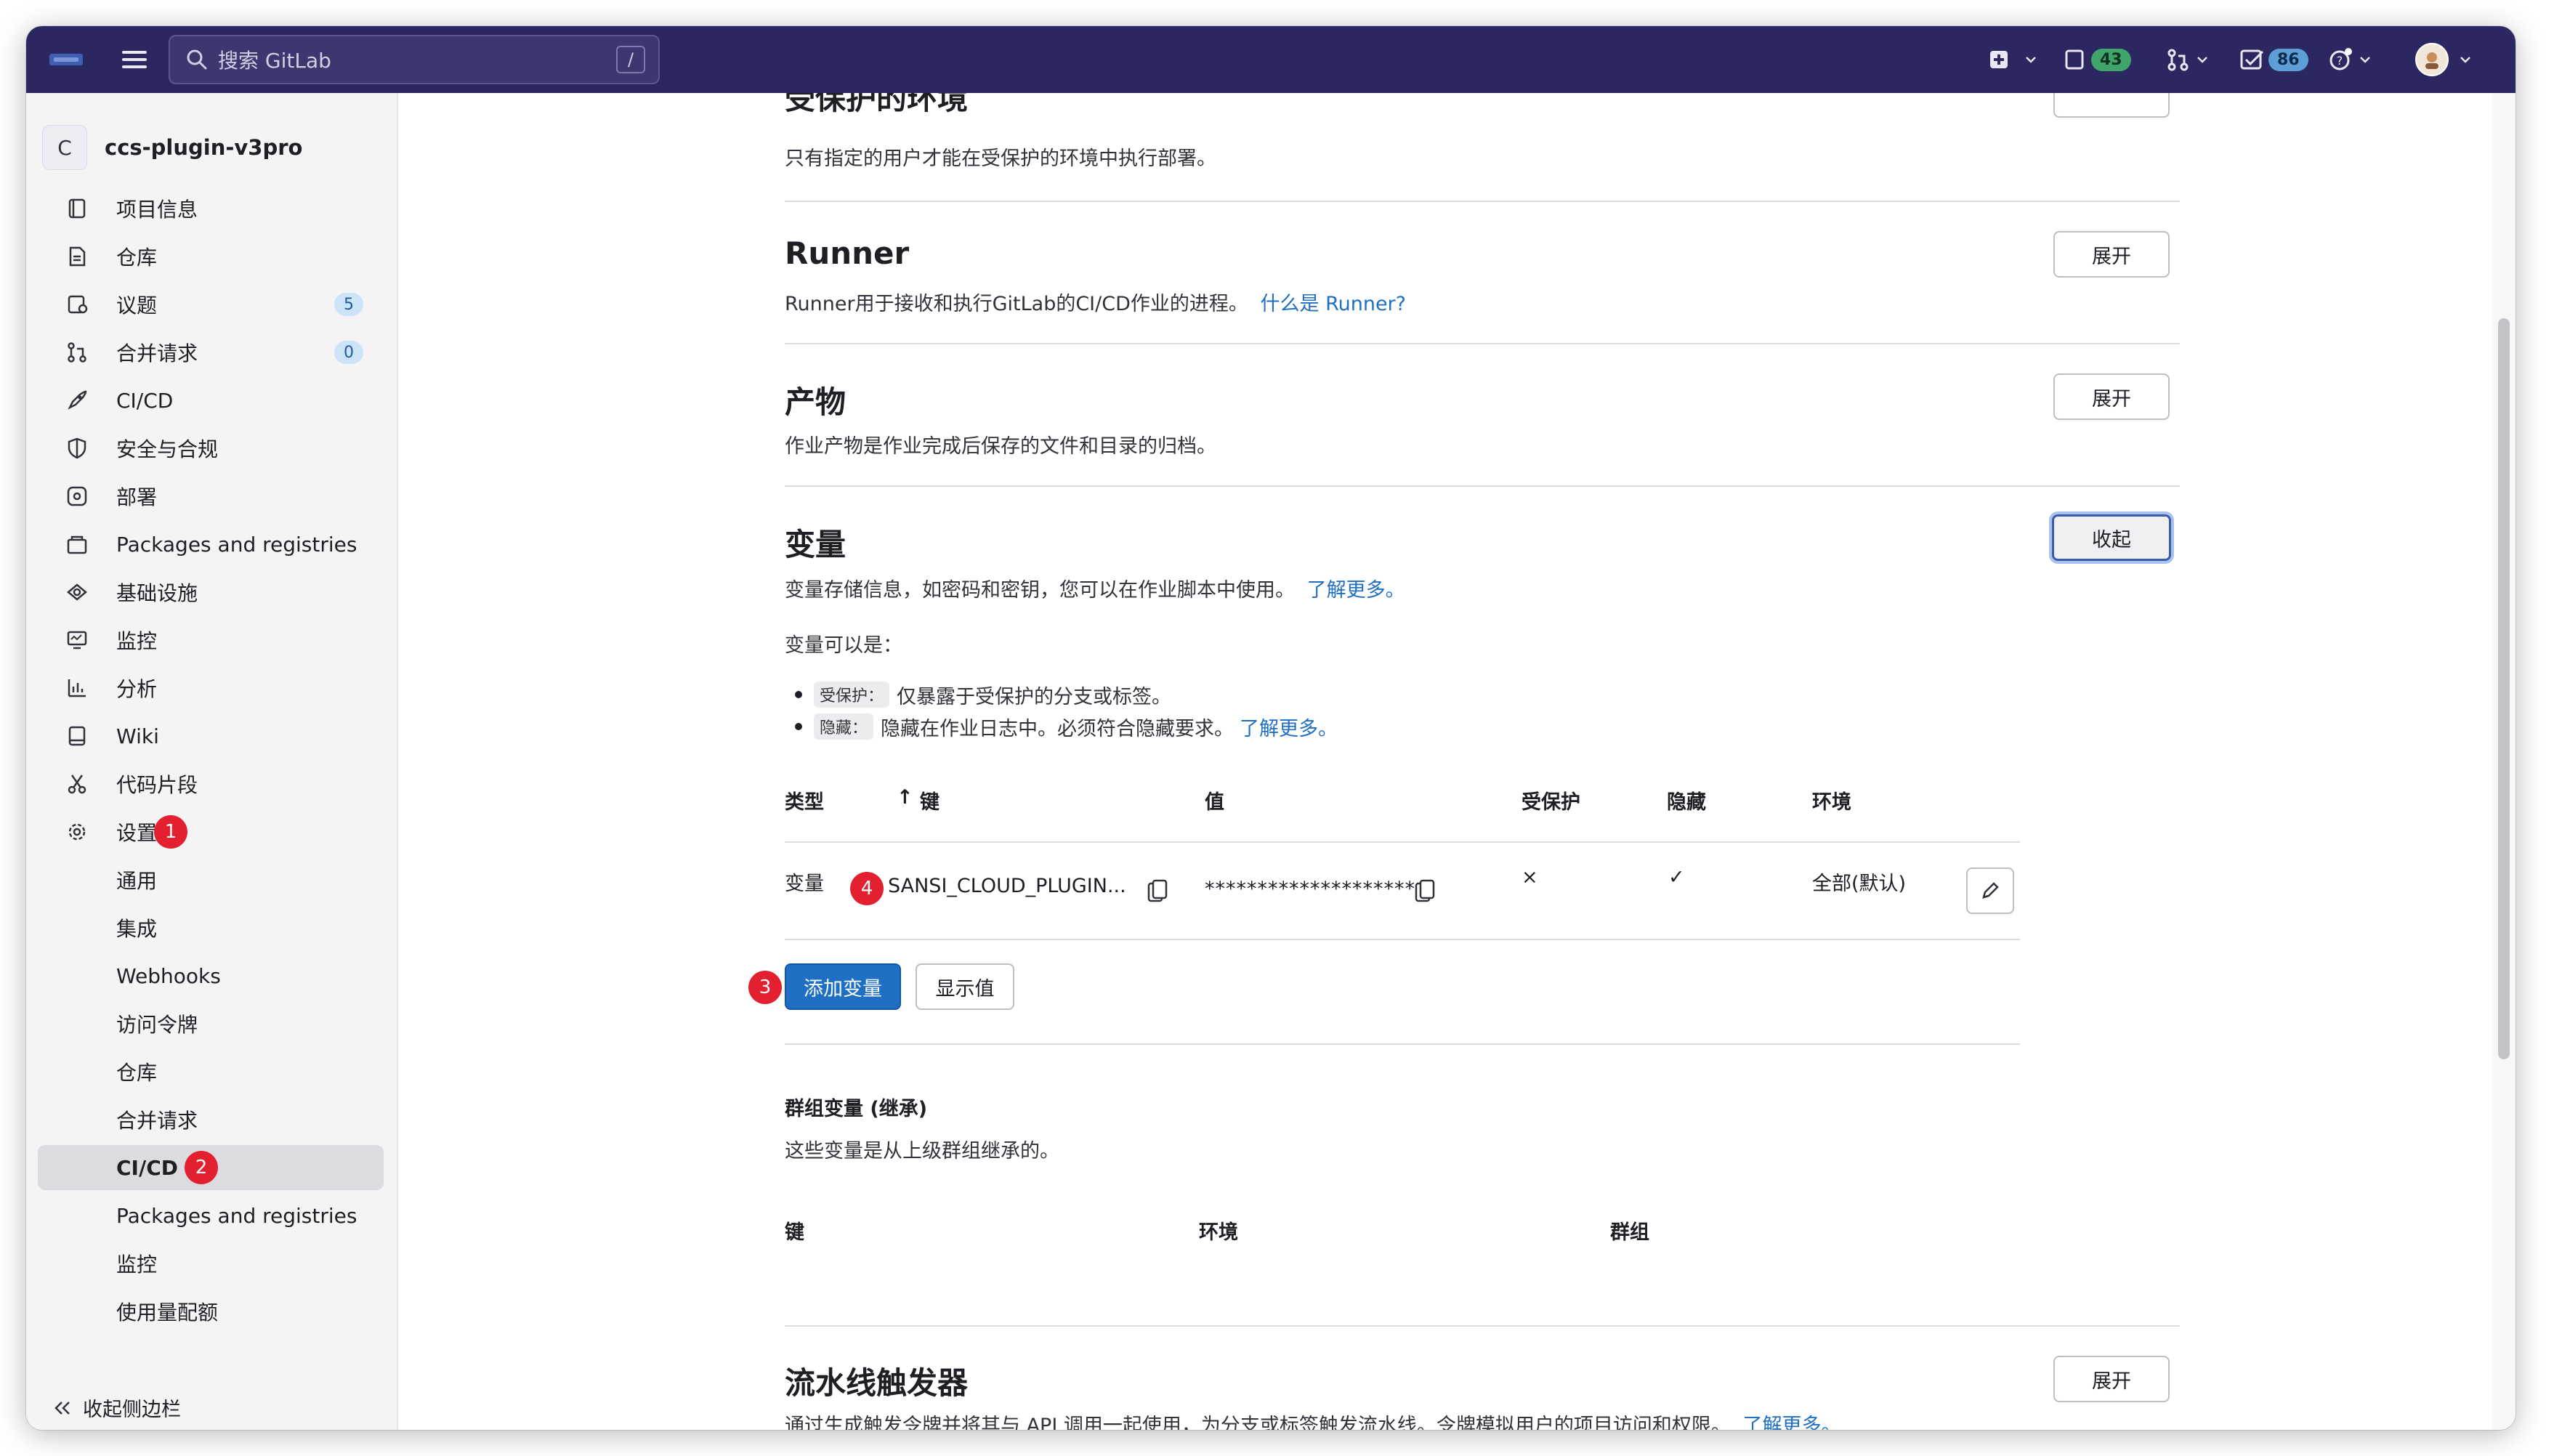 The image size is (2562, 1456). Describe the element at coordinates (1000, 446) in the screenshot. I see `artifacts-desc: 作业产物是作业完成后保存的文件和目录的归档。` at that location.